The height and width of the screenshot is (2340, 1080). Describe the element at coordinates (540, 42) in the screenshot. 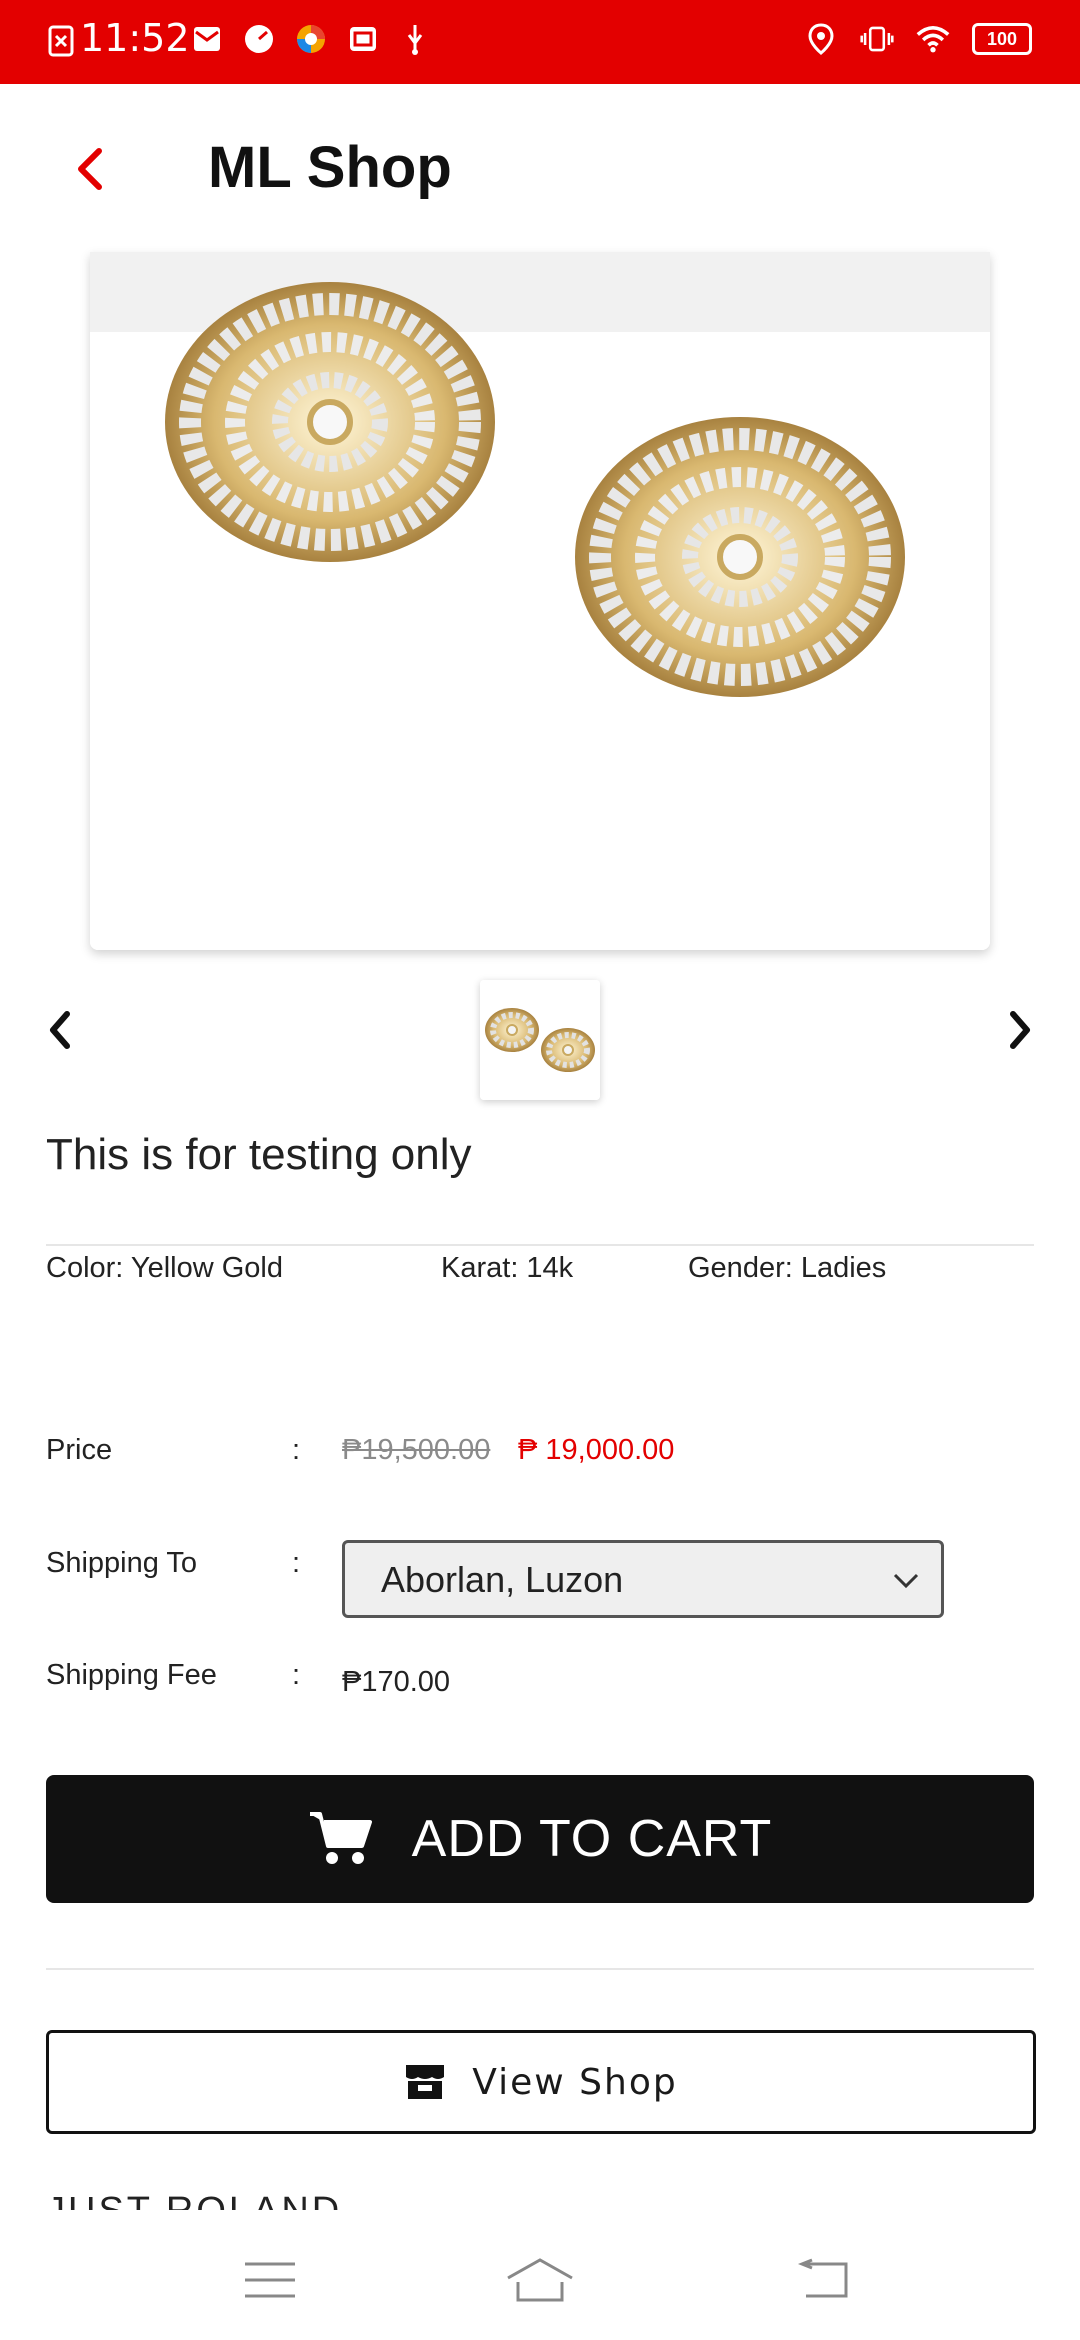

I see `status-bar: 11:52 100` at that location.